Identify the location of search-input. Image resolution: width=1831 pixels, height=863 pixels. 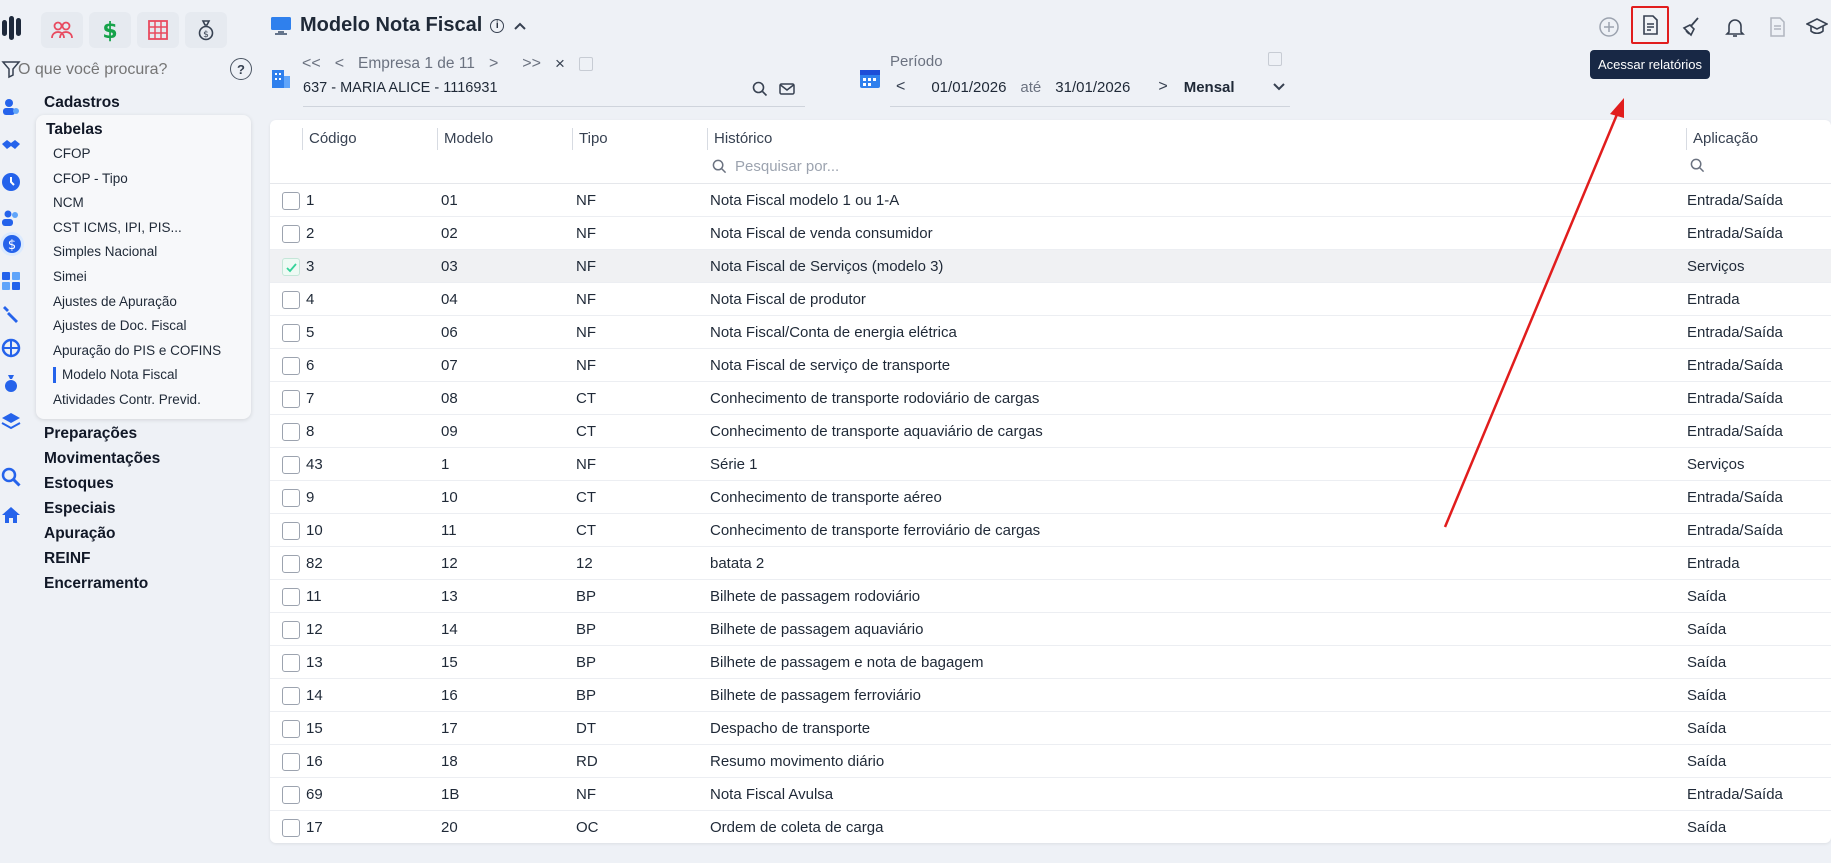
(103, 70).